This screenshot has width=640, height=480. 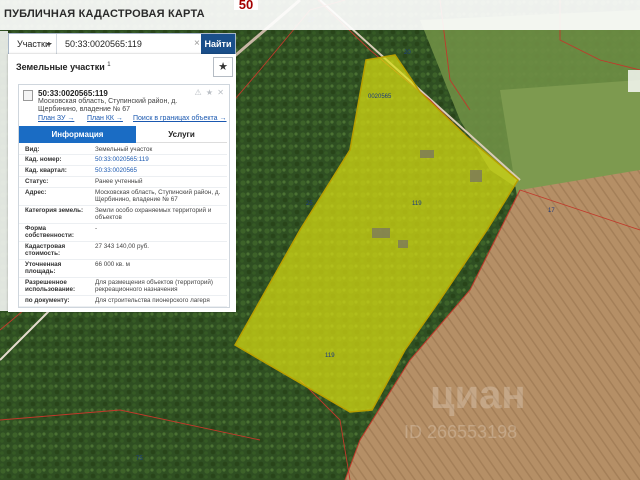 I want to click on card-tabs: Информация Услуги, so click(x=123, y=134).